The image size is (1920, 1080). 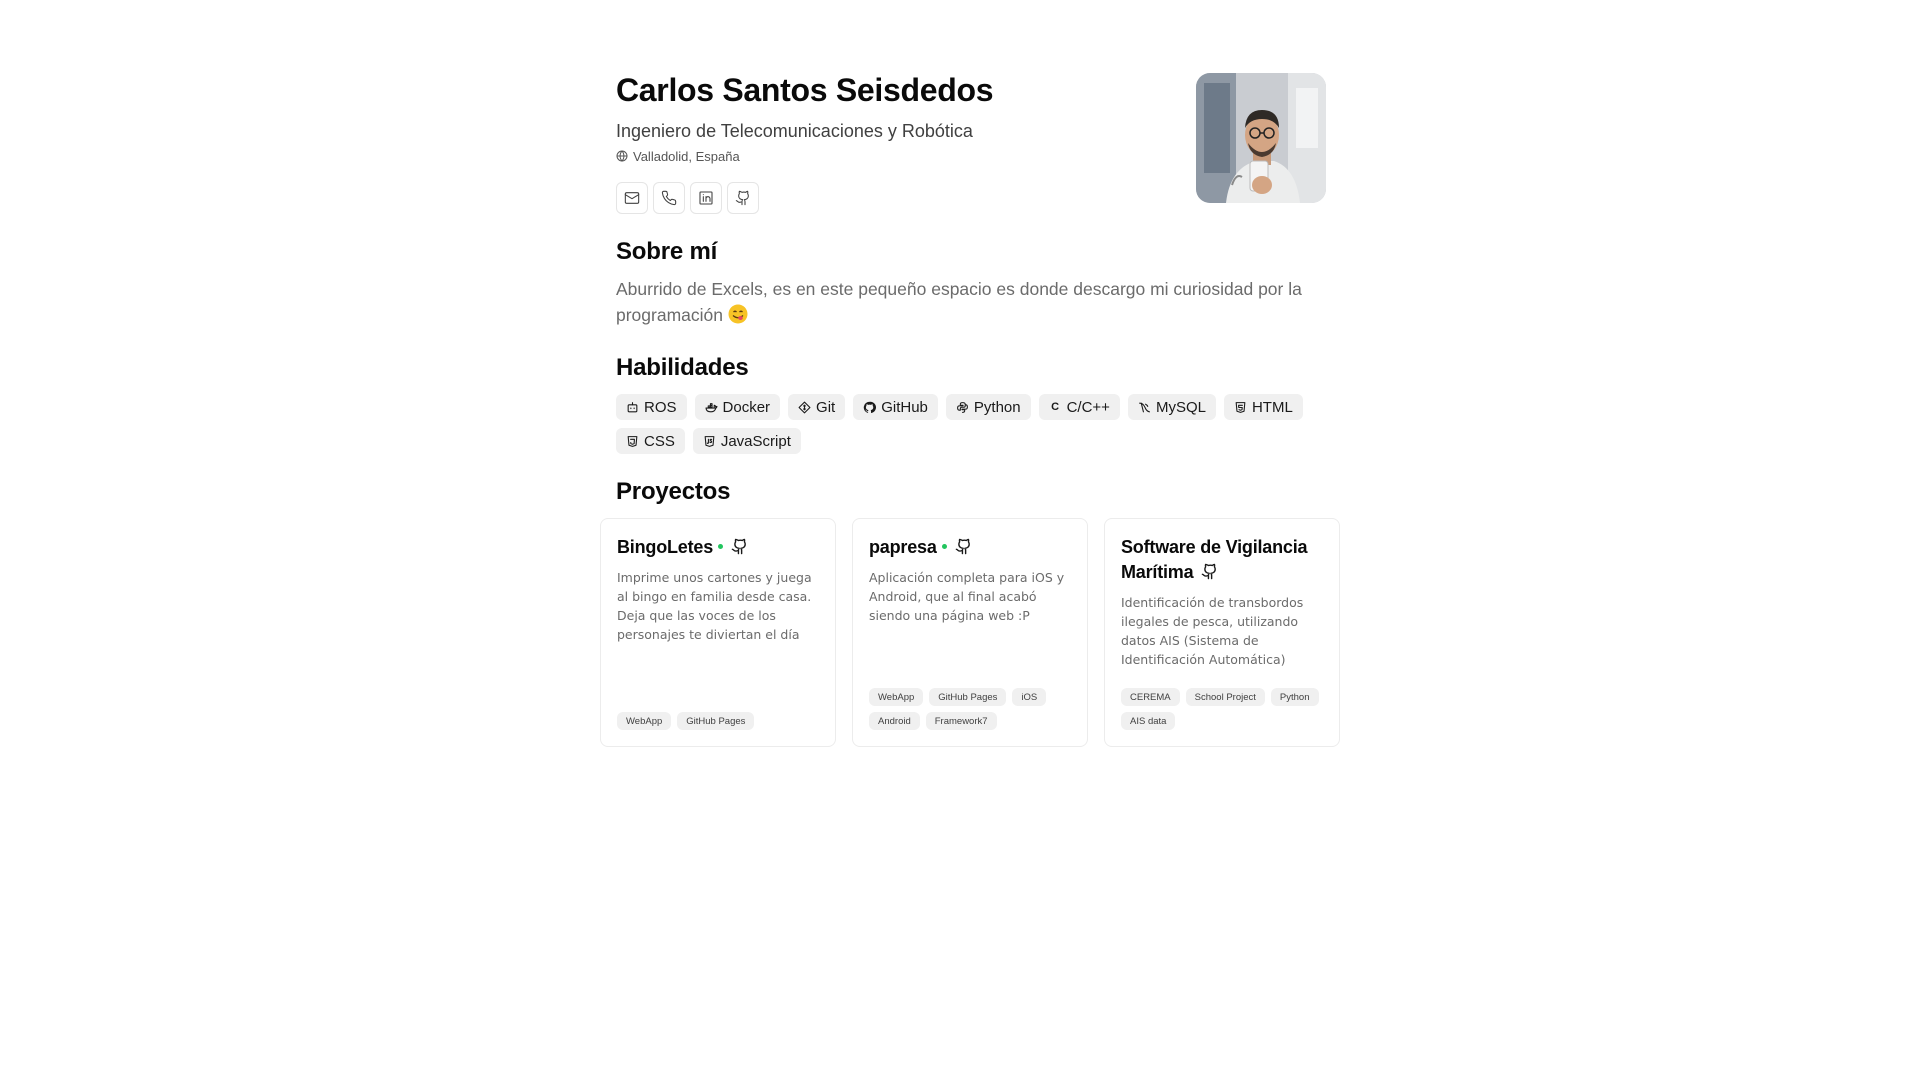 What do you see at coordinates (904, 407) in the screenshot?
I see `skill-label: GitHub` at bounding box center [904, 407].